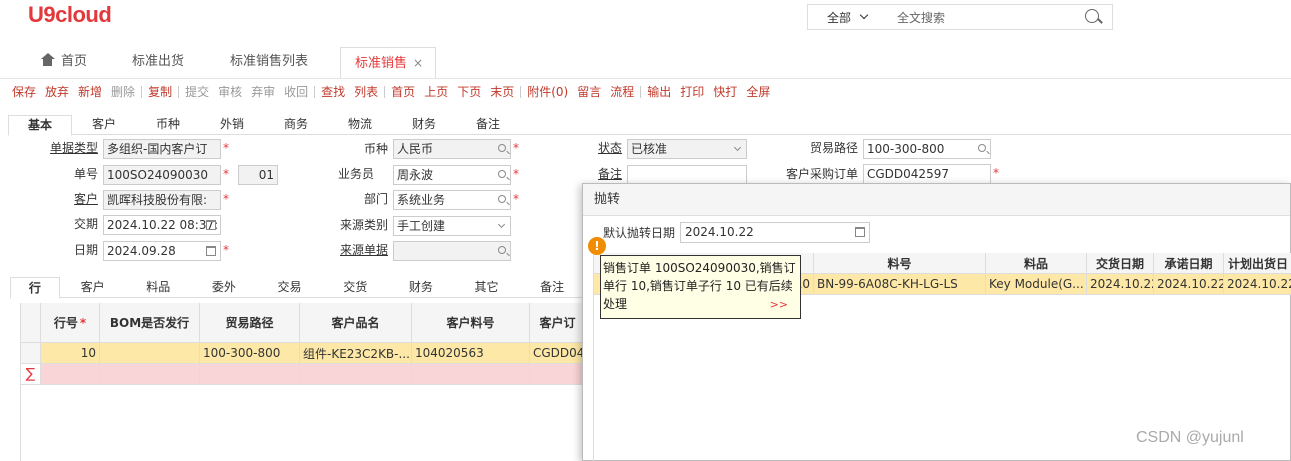  I want to click on cell-bom-release, so click(150, 353).